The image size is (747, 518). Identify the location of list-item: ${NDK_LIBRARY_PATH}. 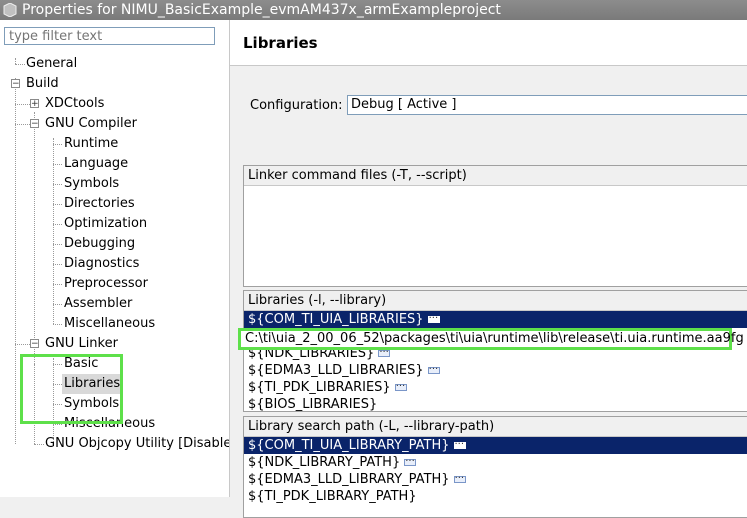
(495, 462).